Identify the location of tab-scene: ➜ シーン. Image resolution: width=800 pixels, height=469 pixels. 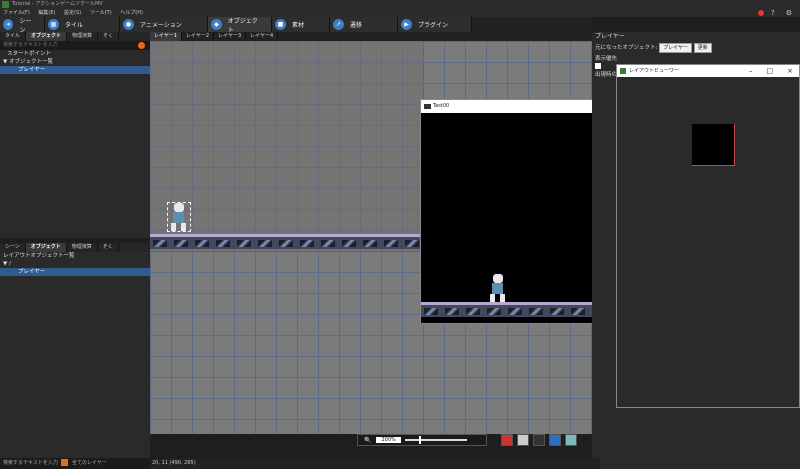
(22, 25).